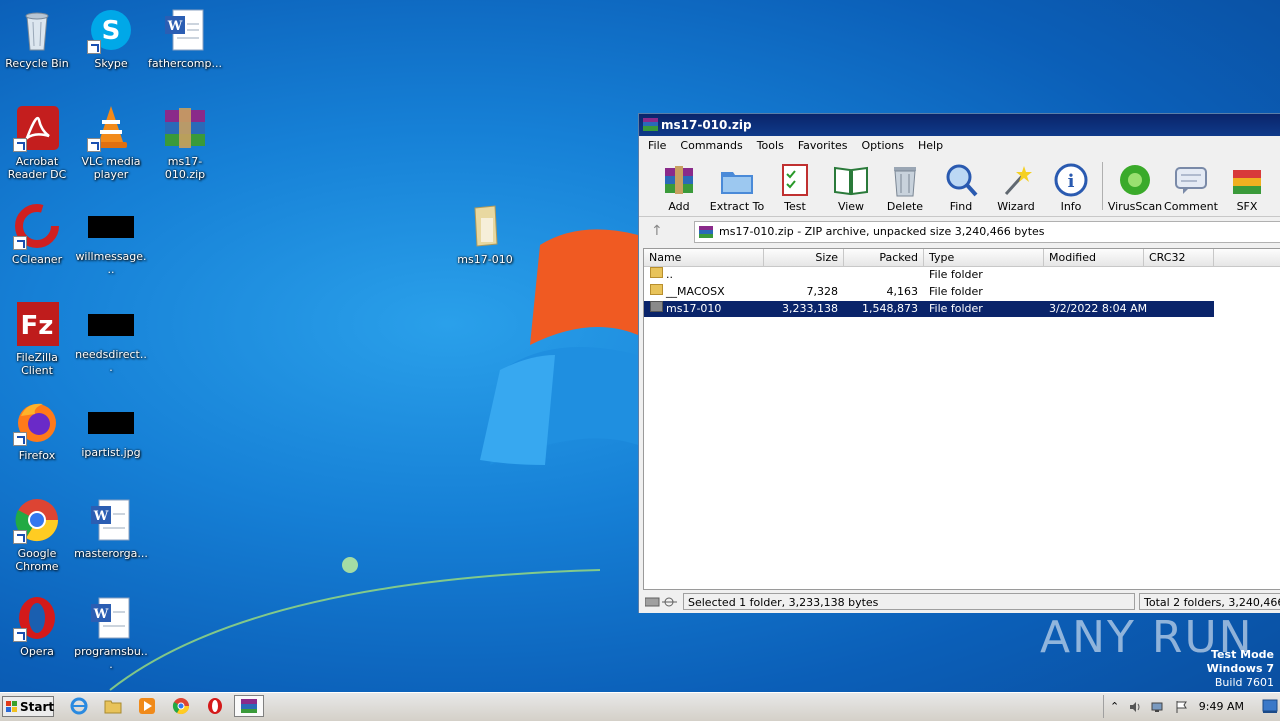  I want to click on desktop-icon-ms17-010-folder: ms17-010, so click(485, 234).